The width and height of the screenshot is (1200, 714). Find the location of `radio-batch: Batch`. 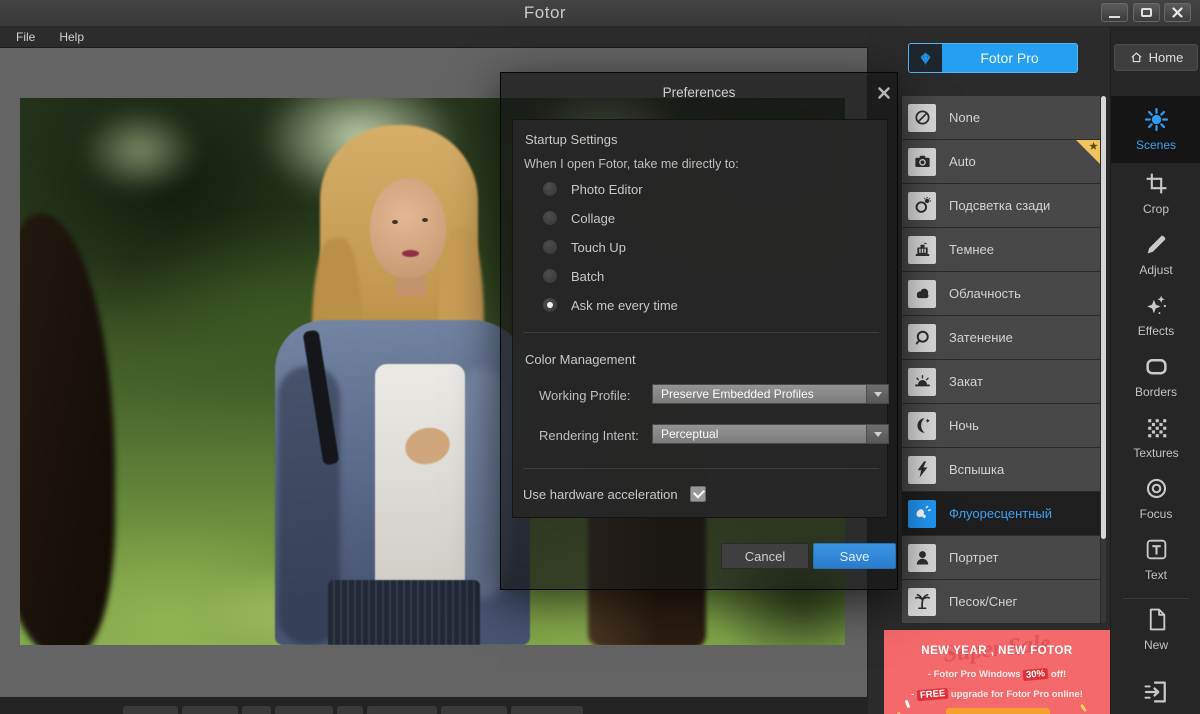

radio-batch: Batch is located at coordinates (573, 276).